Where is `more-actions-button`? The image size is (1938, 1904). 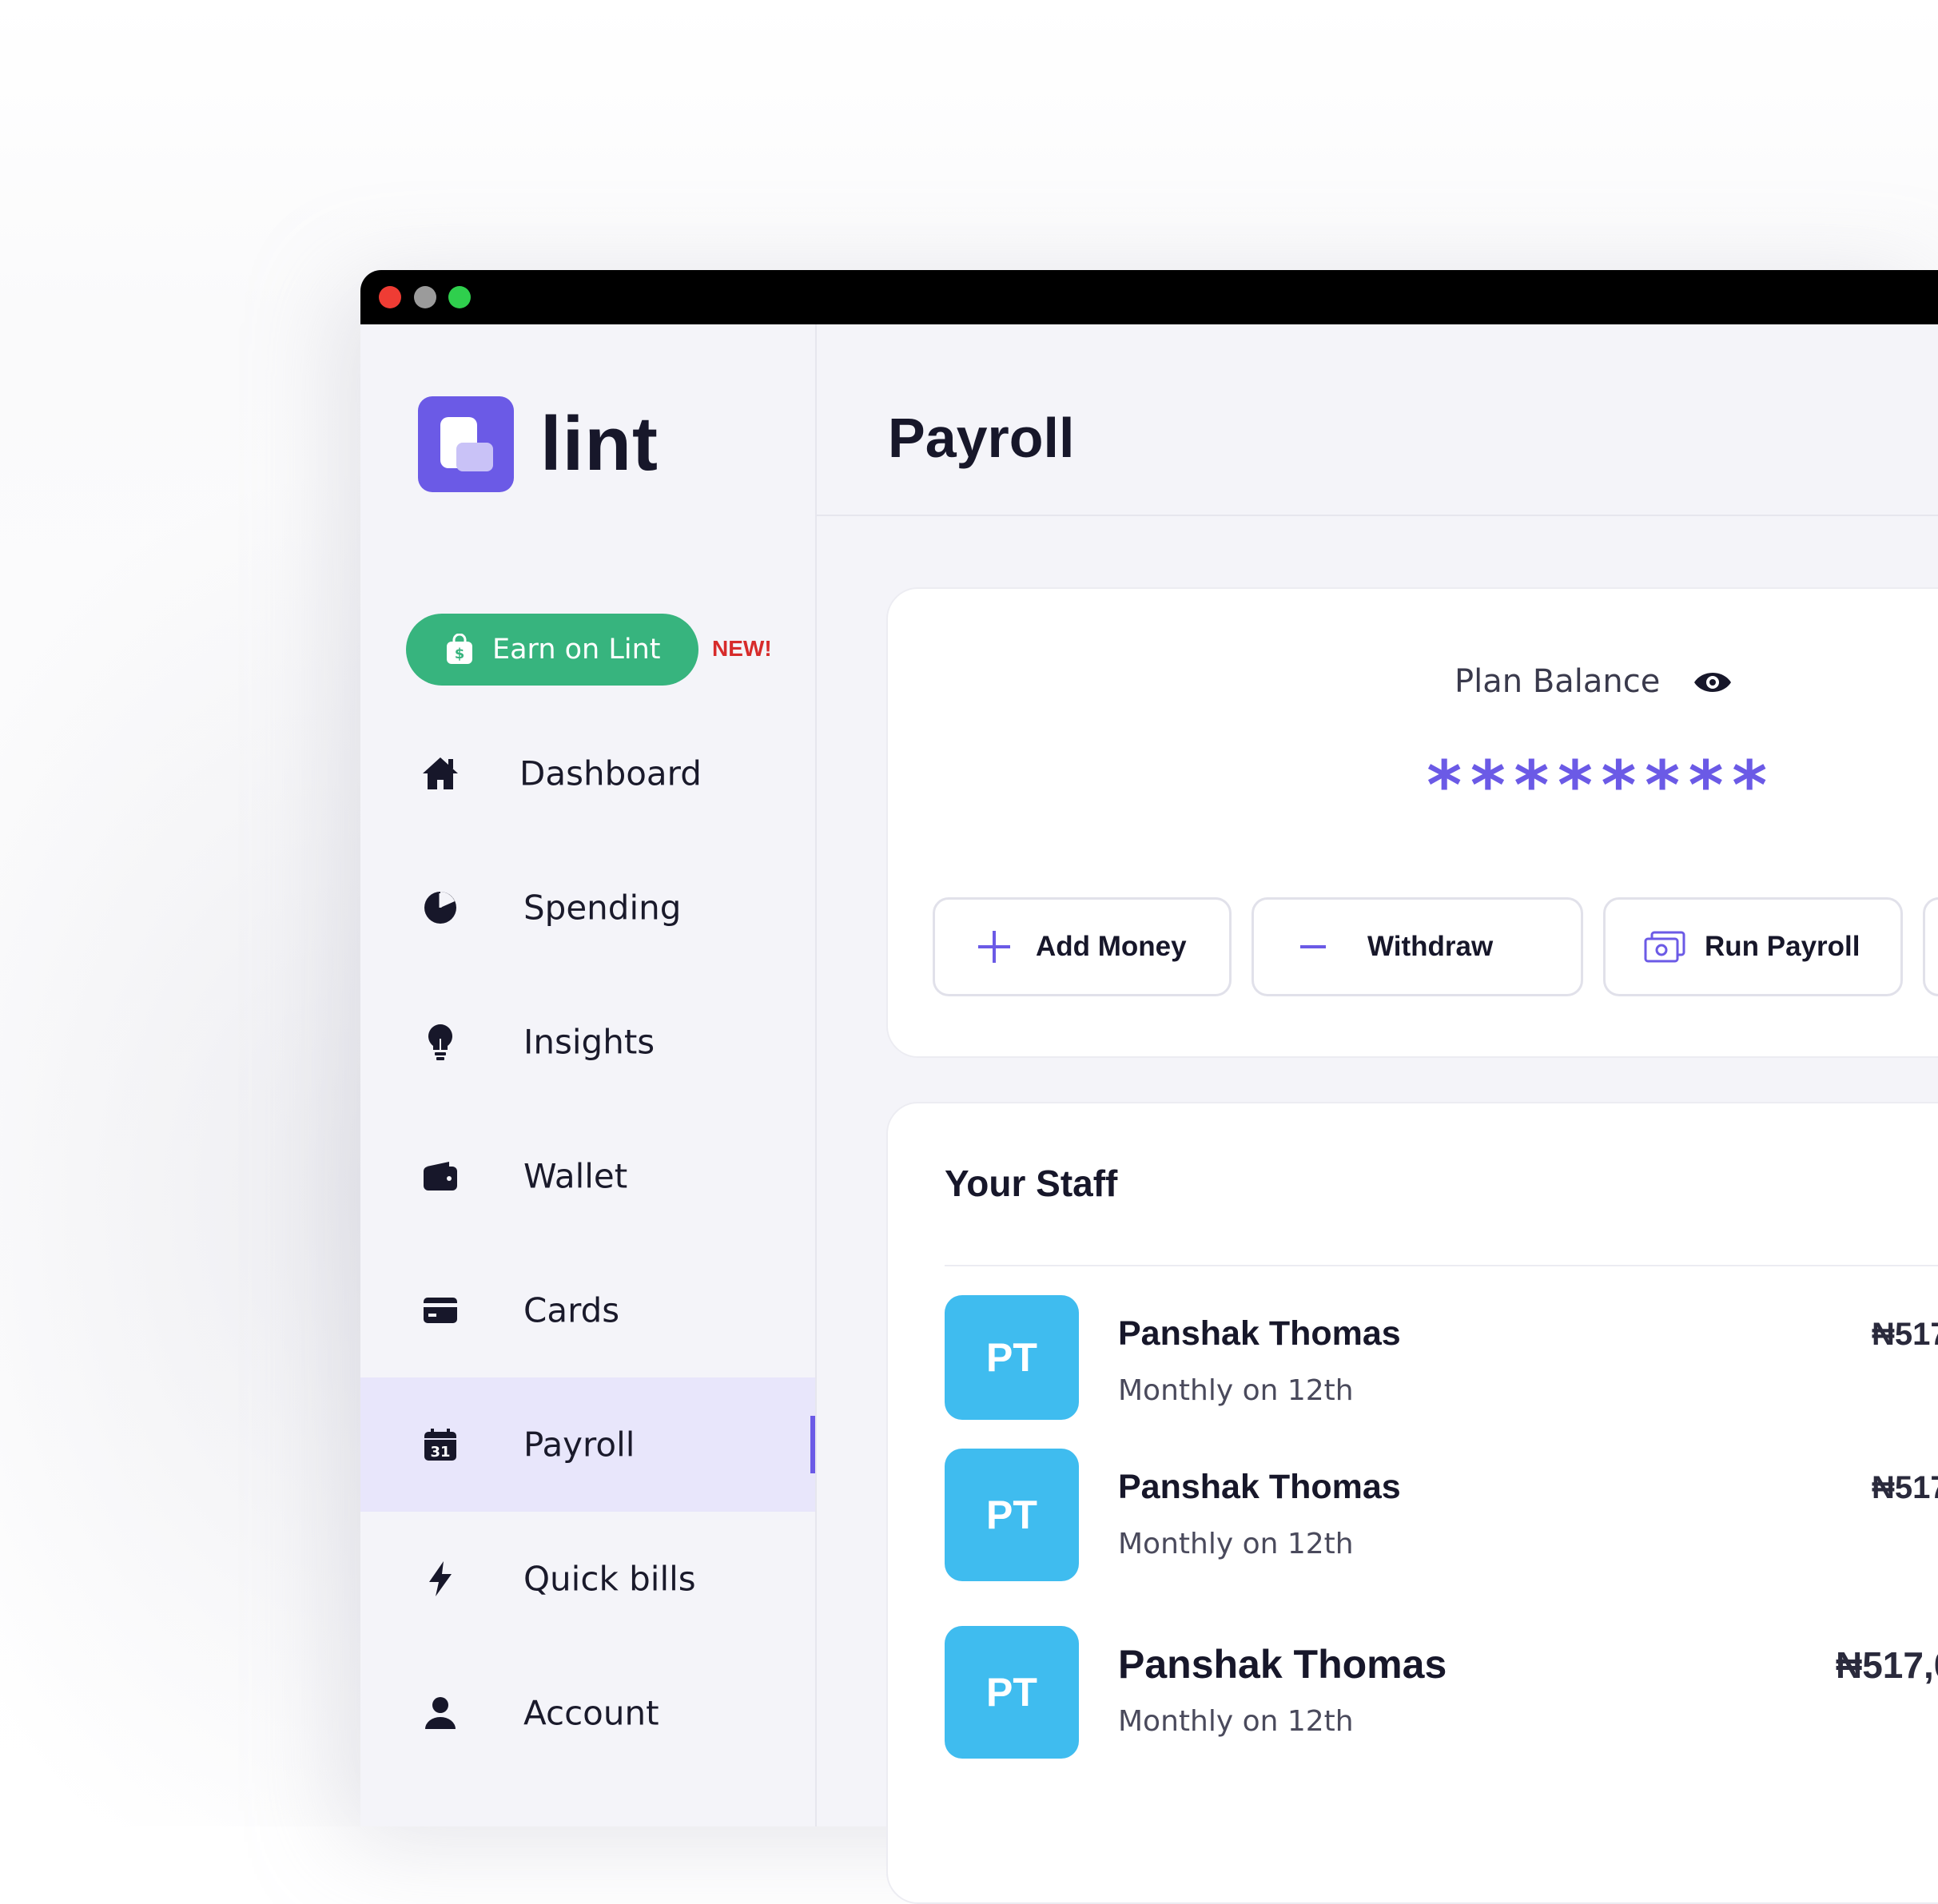
more-actions-button is located at coordinates (1930, 946).